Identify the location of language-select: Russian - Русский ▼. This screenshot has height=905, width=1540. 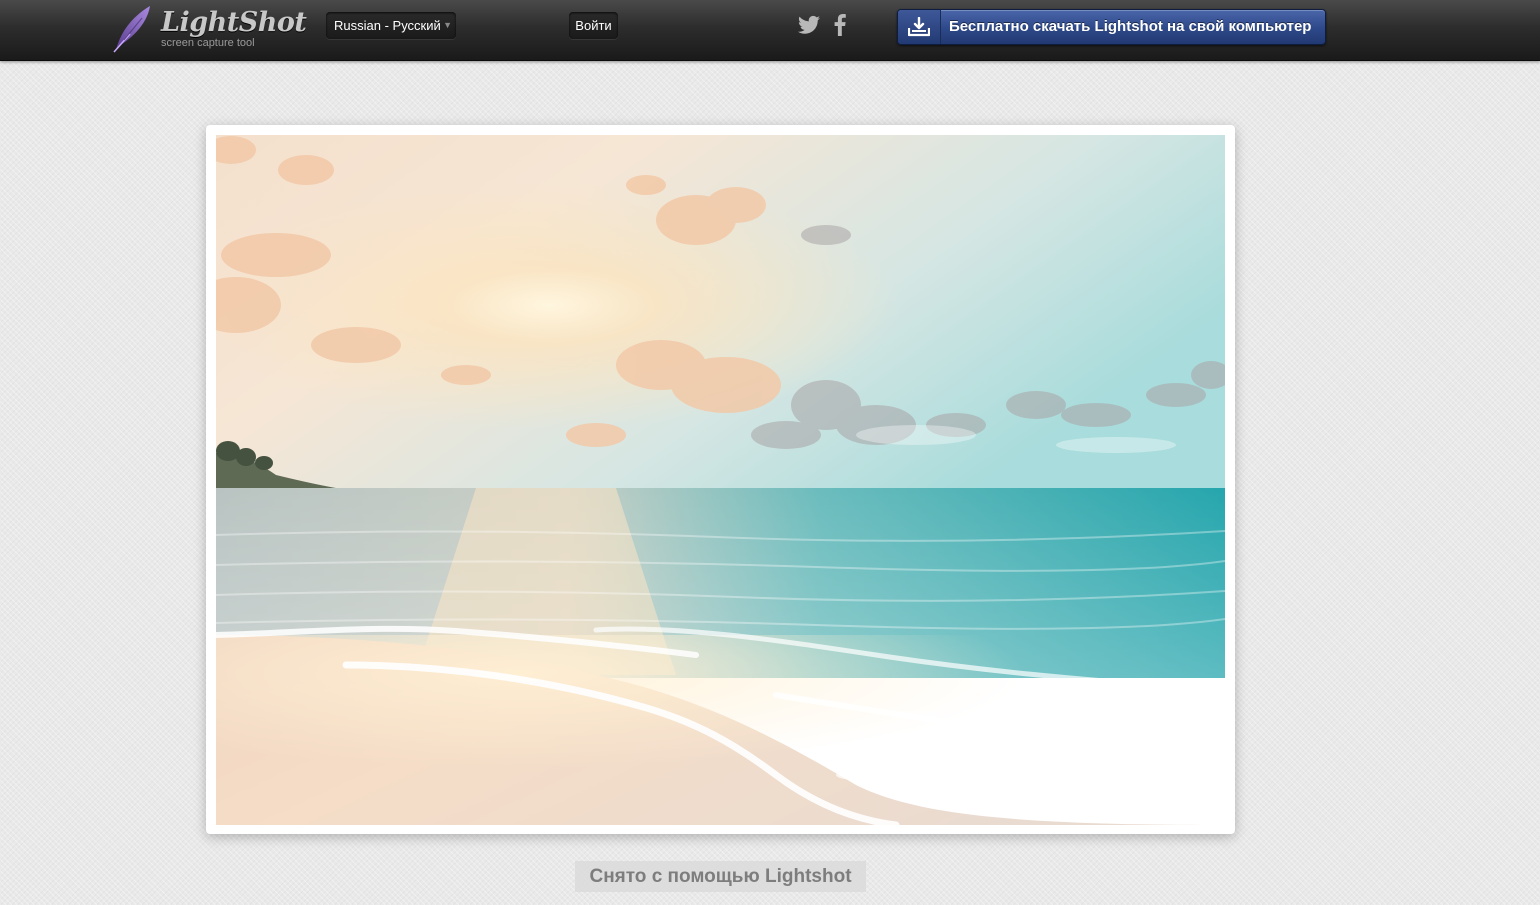
(391, 25).